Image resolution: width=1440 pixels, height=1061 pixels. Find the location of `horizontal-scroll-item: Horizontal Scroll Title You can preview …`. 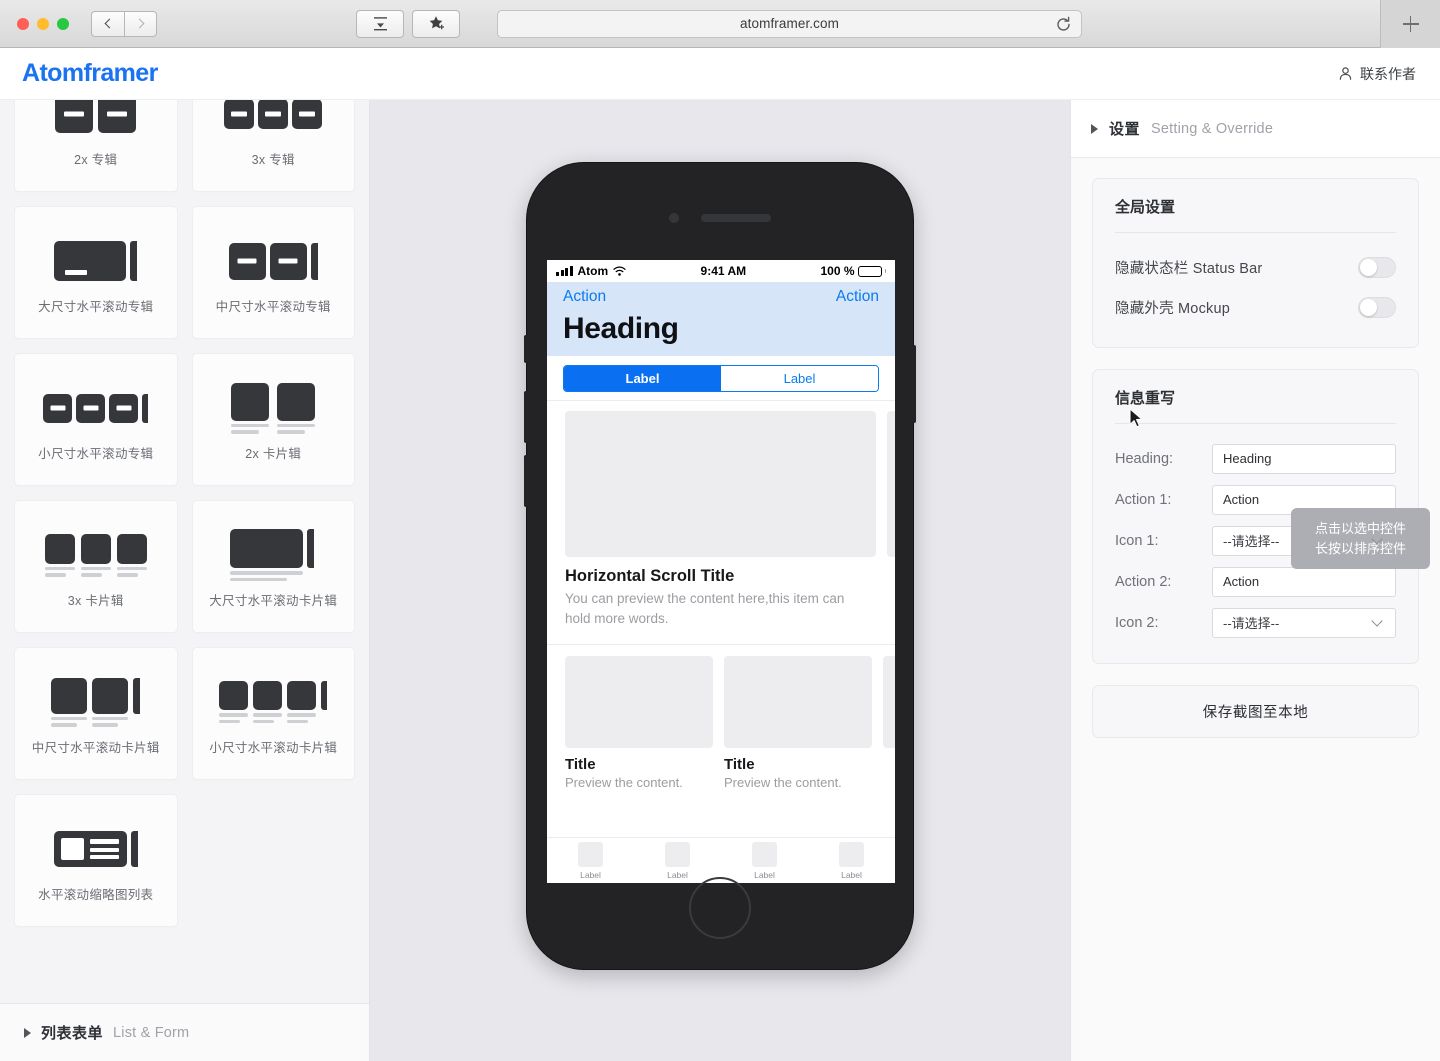

horizontal-scroll-item: Horizontal Scroll Title You can preview … is located at coordinates (720, 519).